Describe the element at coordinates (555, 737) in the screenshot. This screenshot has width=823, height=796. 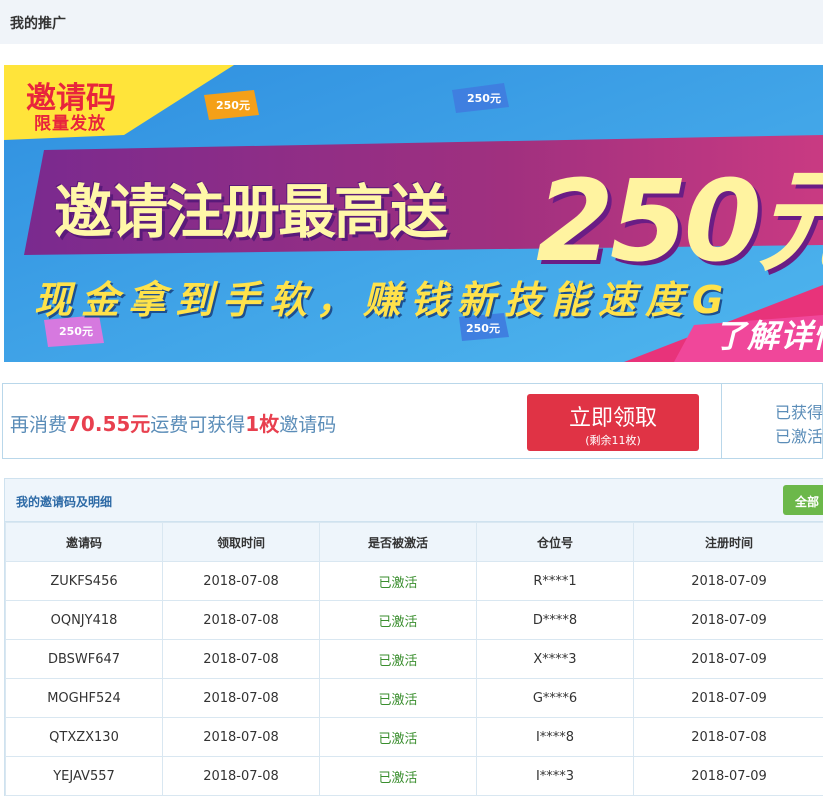
I see `cell-slot: I****8` at that location.